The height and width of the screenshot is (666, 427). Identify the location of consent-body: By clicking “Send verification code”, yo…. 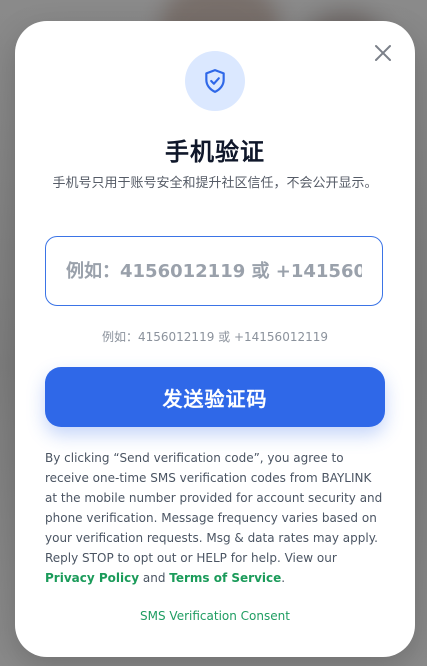
(214, 508).